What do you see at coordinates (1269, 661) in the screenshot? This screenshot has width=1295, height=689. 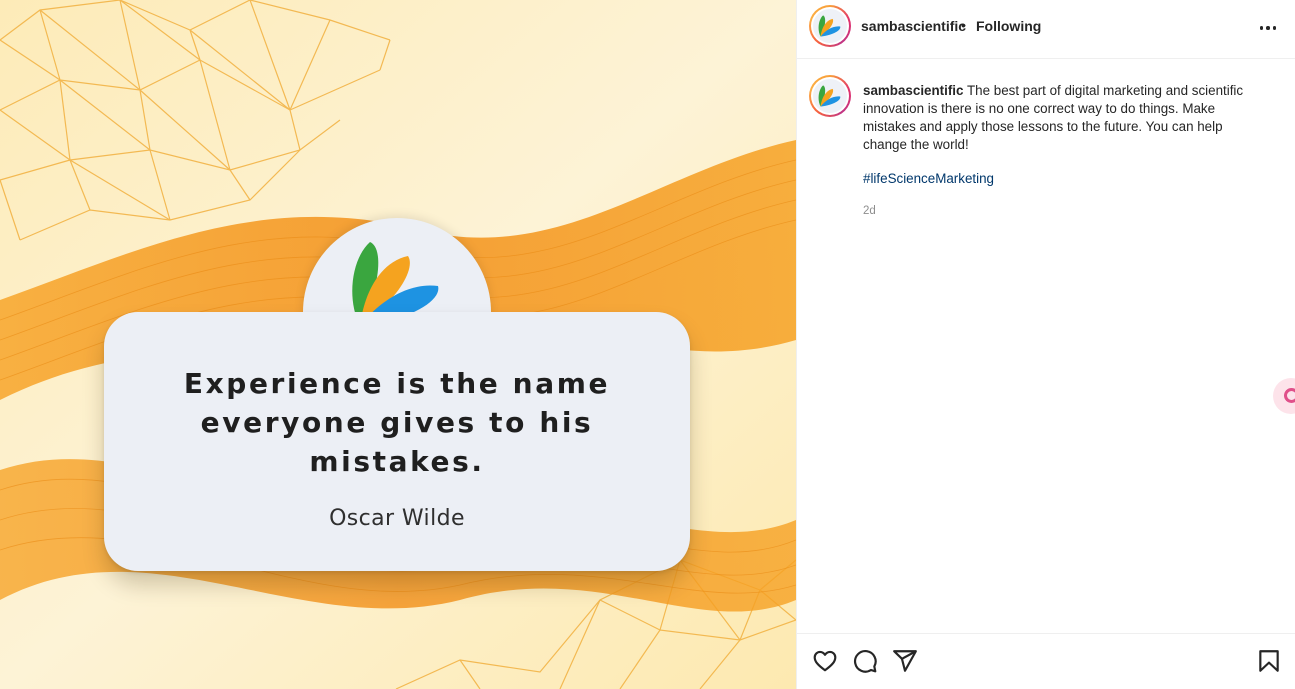 I see `bookmark-icon` at bounding box center [1269, 661].